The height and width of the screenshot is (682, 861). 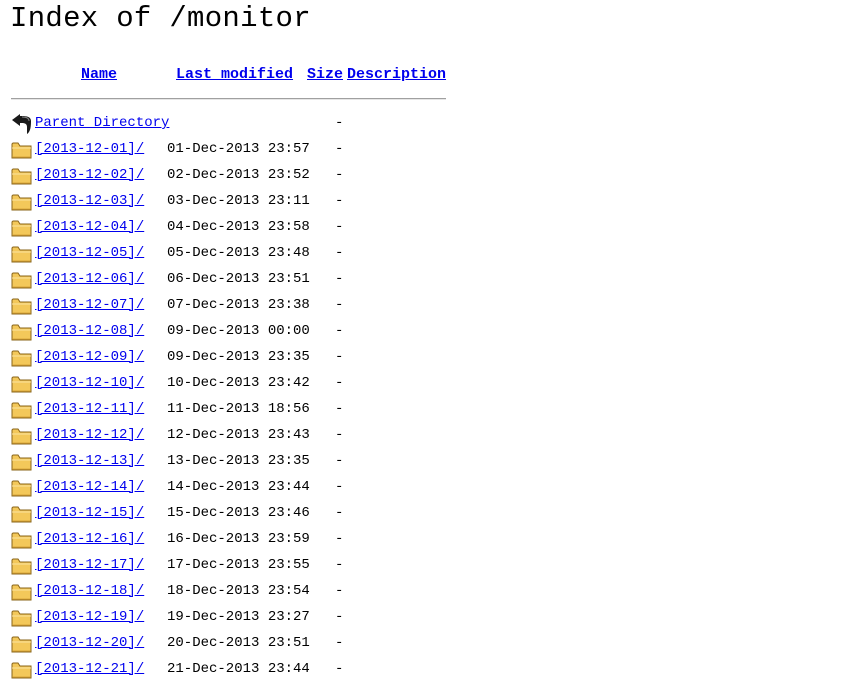 I want to click on directory-link: [2013-12-01]/, so click(x=89, y=149).